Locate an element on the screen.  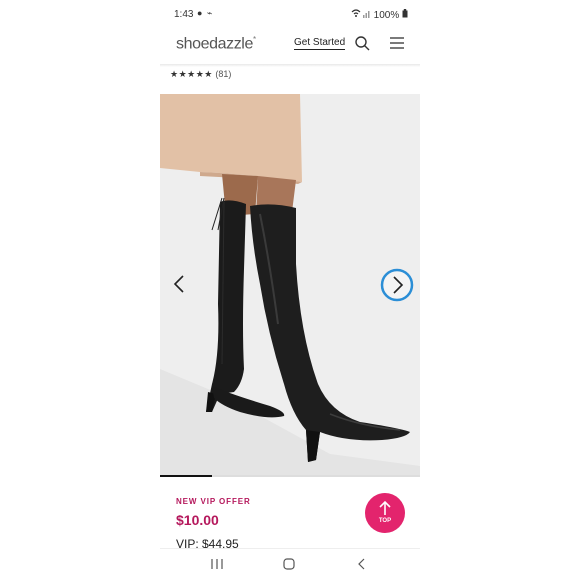
vip-offer-label: NEW VIP OFFER is located at coordinates (213, 501).